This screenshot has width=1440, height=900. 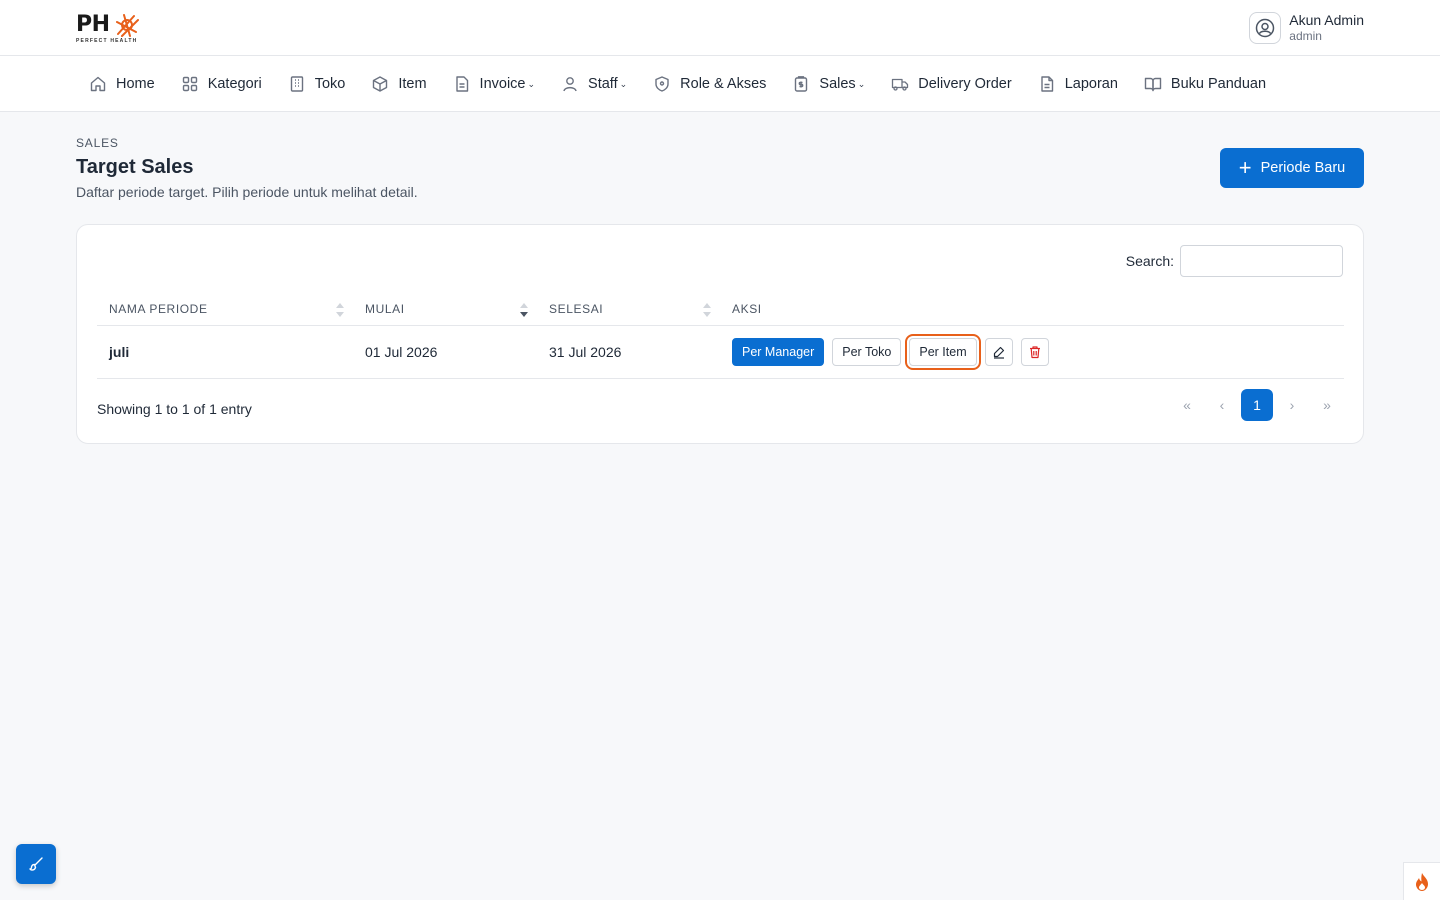 I want to click on theme-customizer-button, so click(x=36, y=864).